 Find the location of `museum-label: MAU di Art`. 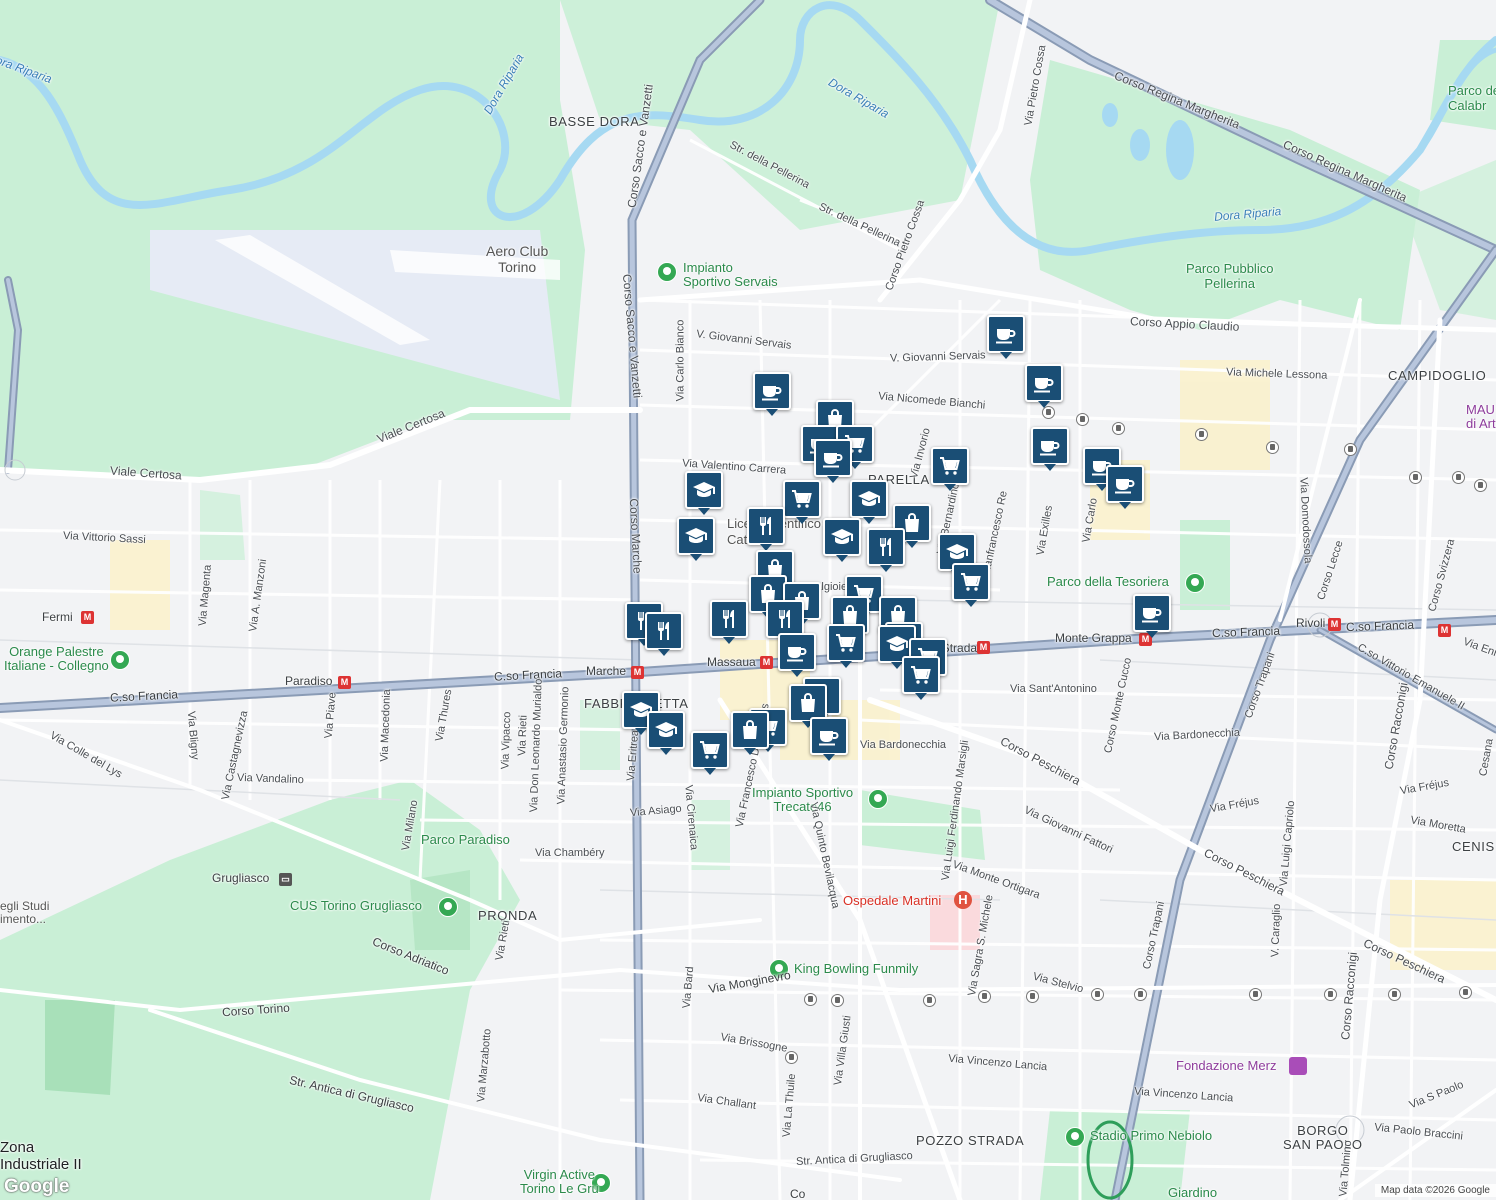

museum-label: MAU di Art is located at coordinates (1481, 417).